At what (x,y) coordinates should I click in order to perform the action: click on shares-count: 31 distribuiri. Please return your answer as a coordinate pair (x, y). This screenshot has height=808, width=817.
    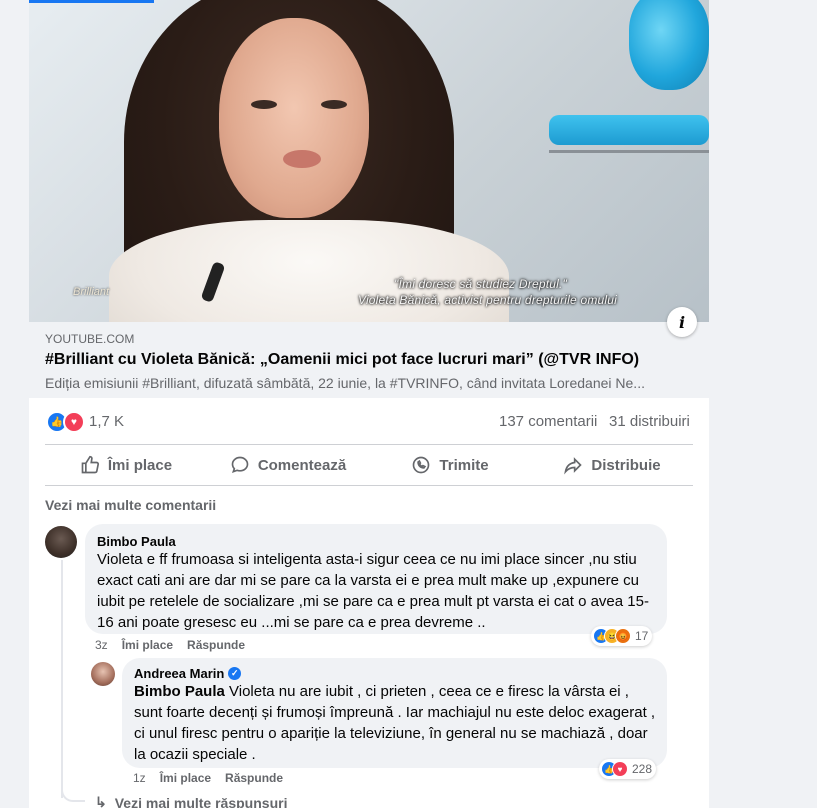
    Looking at the image, I should click on (649, 421).